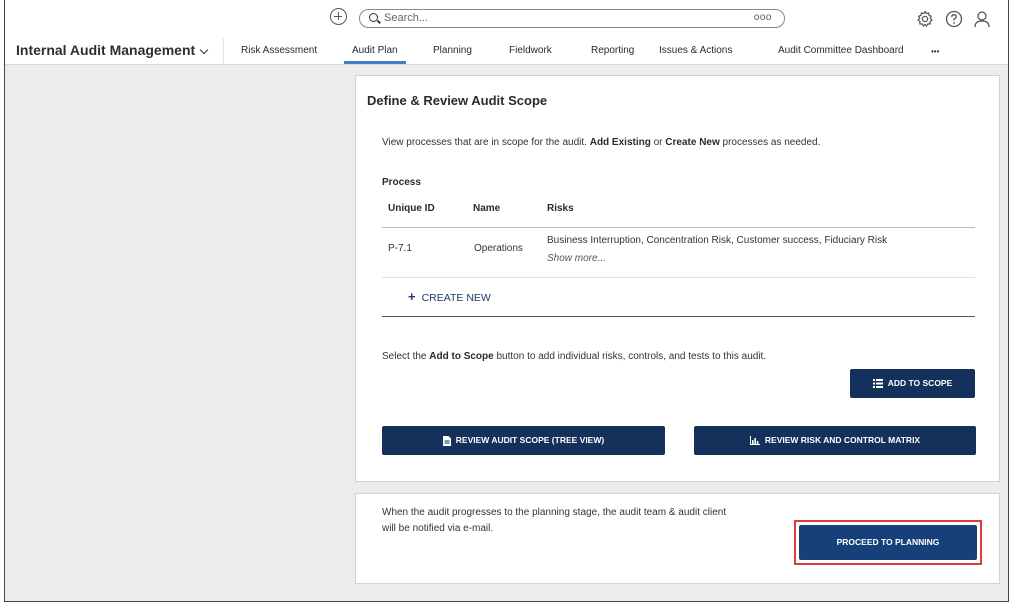 The width and height of the screenshot is (1013, 604). I want to click on tab-reporting: Reporting, so click(612, 50).